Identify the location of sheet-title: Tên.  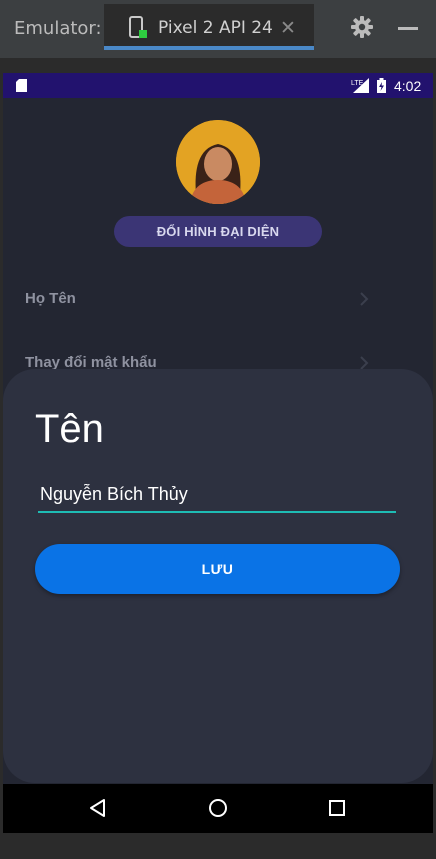
(69, 429).